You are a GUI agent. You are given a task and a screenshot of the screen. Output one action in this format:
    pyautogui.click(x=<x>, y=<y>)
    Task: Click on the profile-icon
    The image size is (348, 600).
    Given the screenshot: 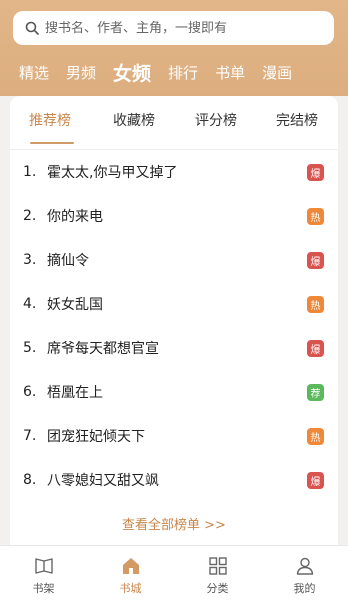 What is the action you would take?
    pyautogui.click(x=304, y=566)
    